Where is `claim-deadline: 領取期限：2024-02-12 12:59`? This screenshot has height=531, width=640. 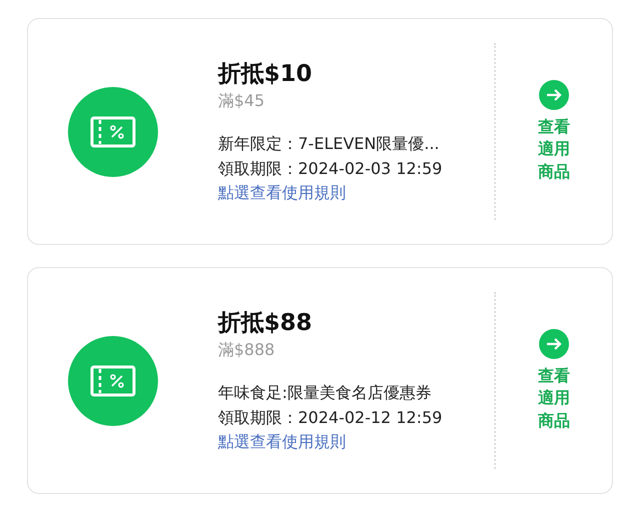 claim-deadline: 領取期限：2024-02-12 12:59 is located at coordinates (330, 417).